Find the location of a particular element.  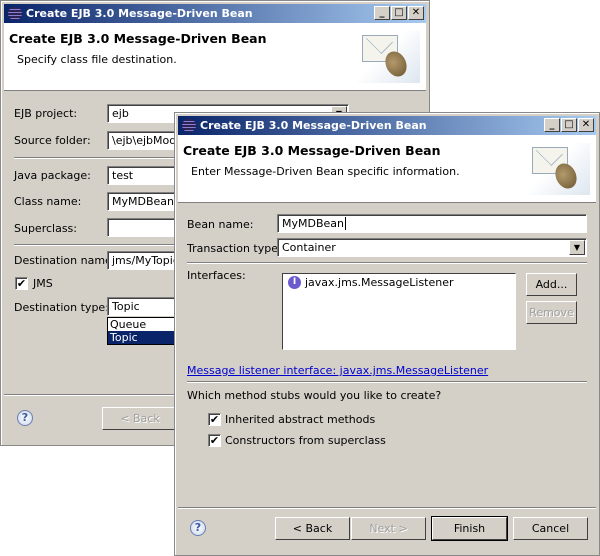

back-header-title: Create EJB 3.0 Message-Driven Bean is located at coordinates (138, 38).